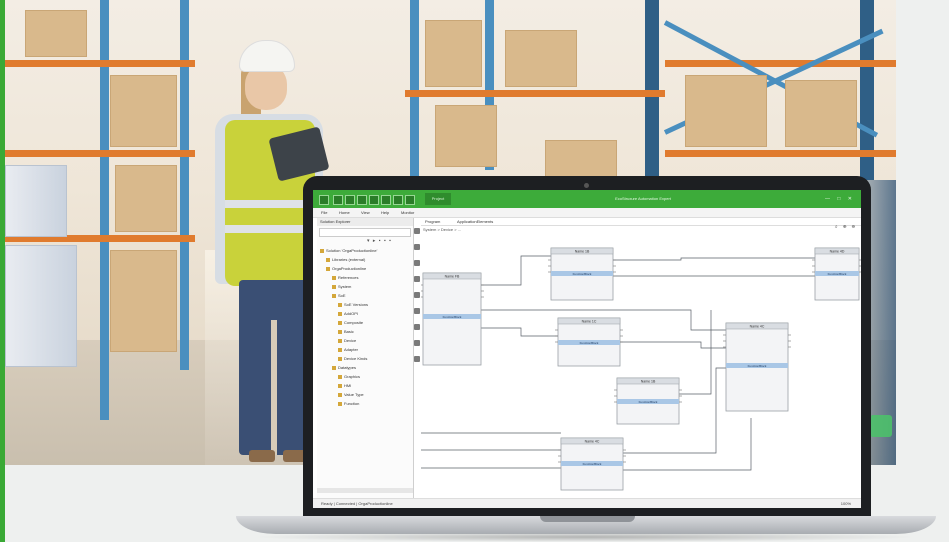  Describe the element at coordinates (349, 331) in the screenshot. I see `tree-item-label: Basic` at that location.